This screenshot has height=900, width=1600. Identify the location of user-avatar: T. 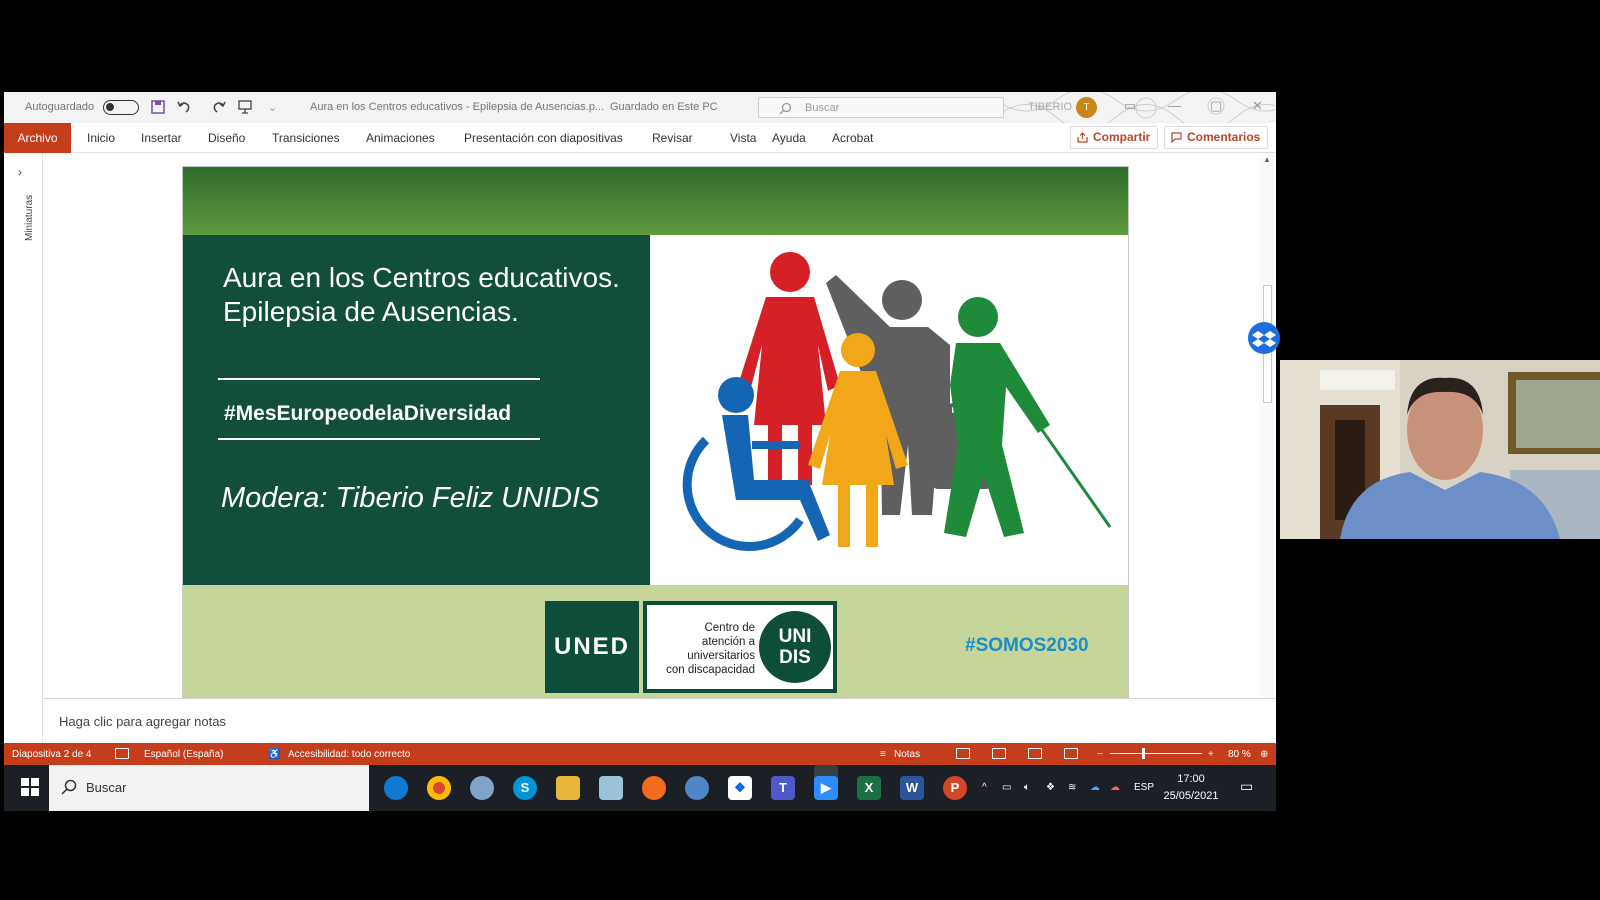
(1086, 107).